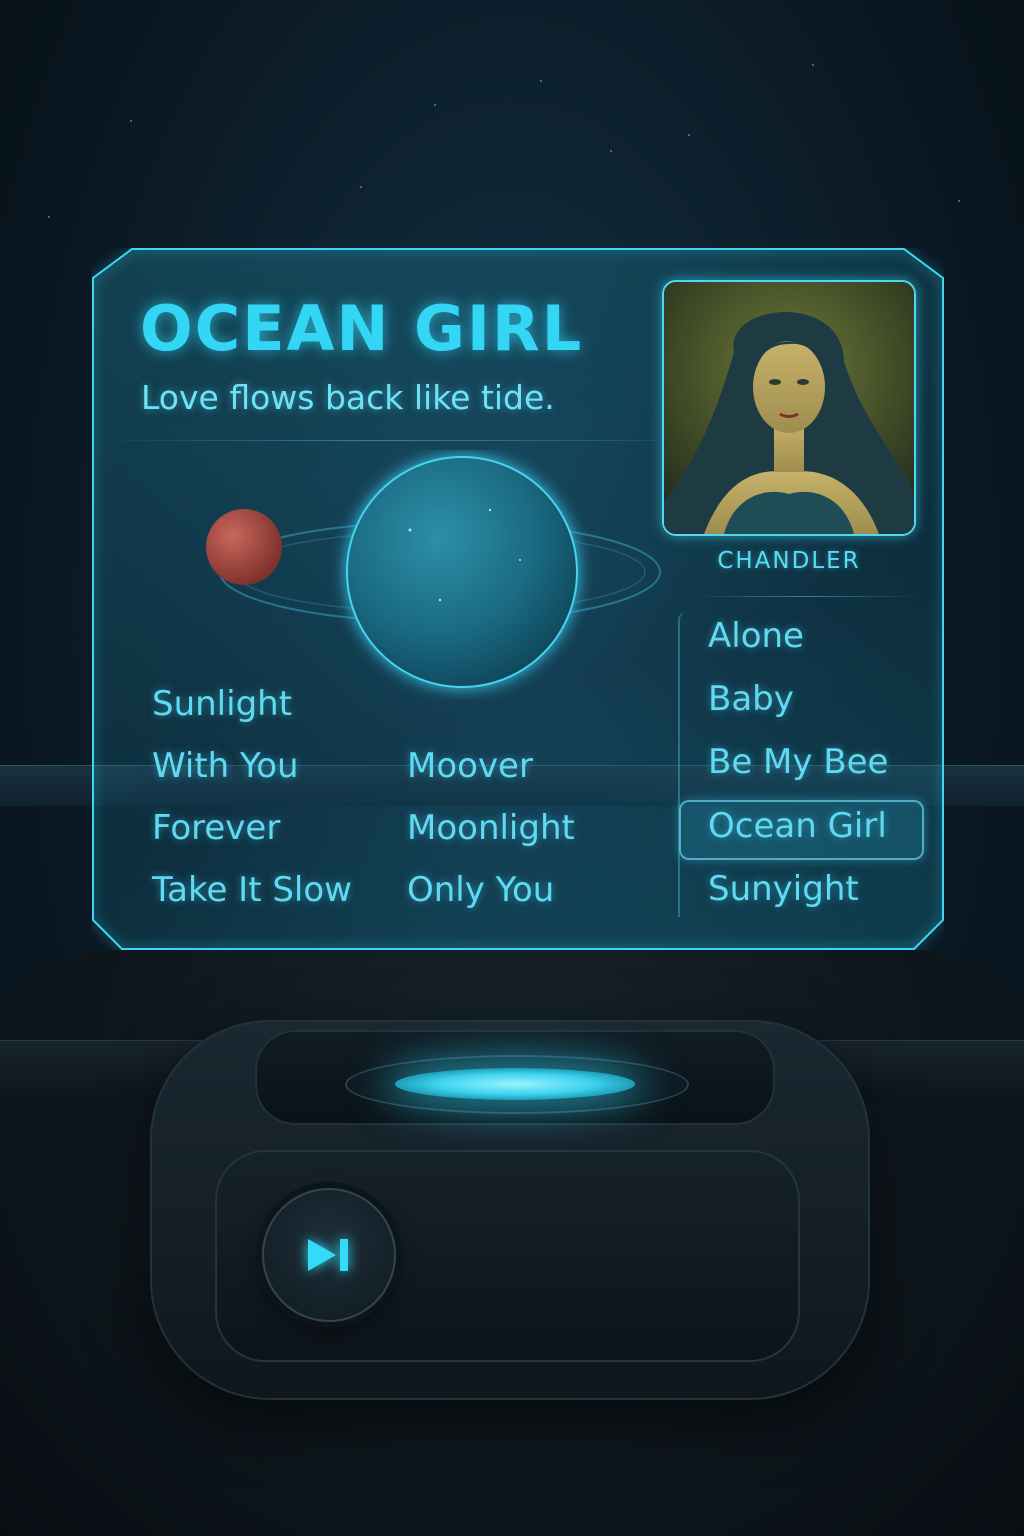  Describe the element at coordinates (756, 636) in the screenshot. I see `playlist-item: Alone` at that location.